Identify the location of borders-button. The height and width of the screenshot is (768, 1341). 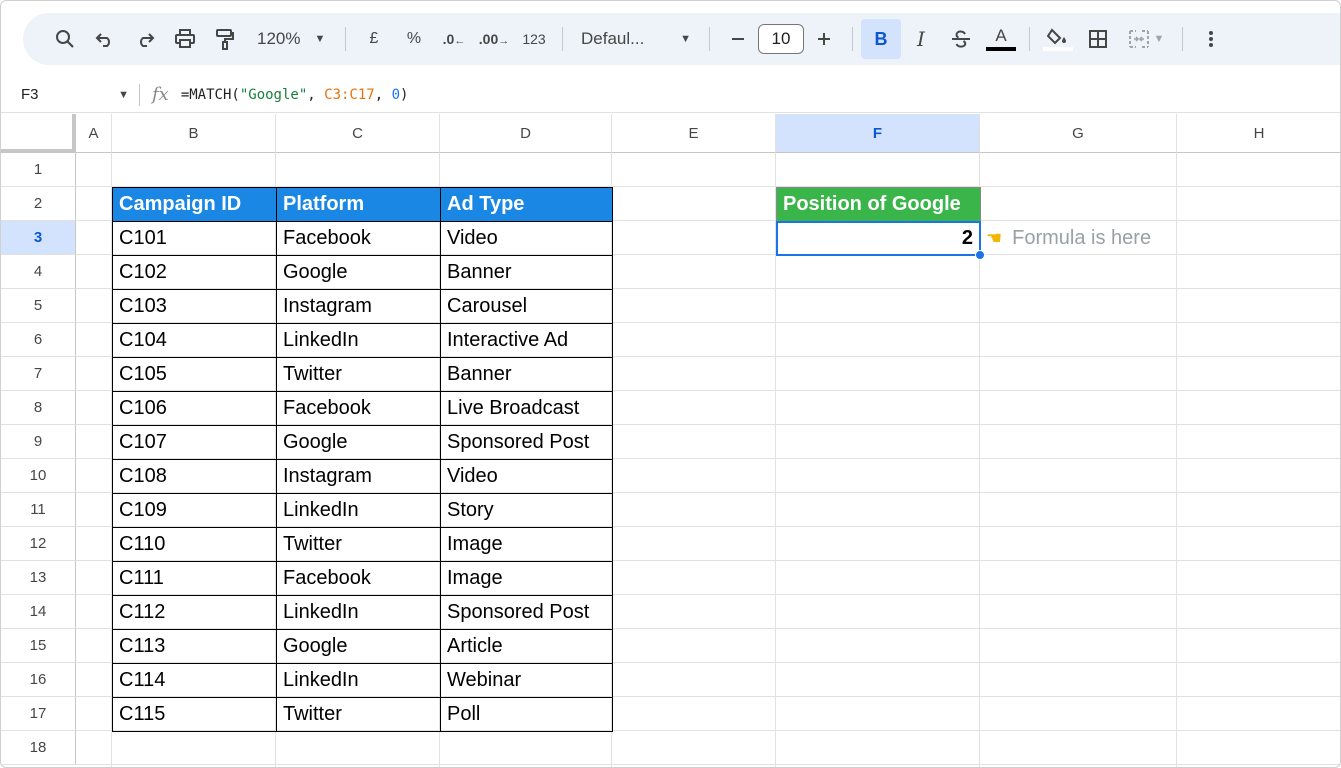
(1098, 39).